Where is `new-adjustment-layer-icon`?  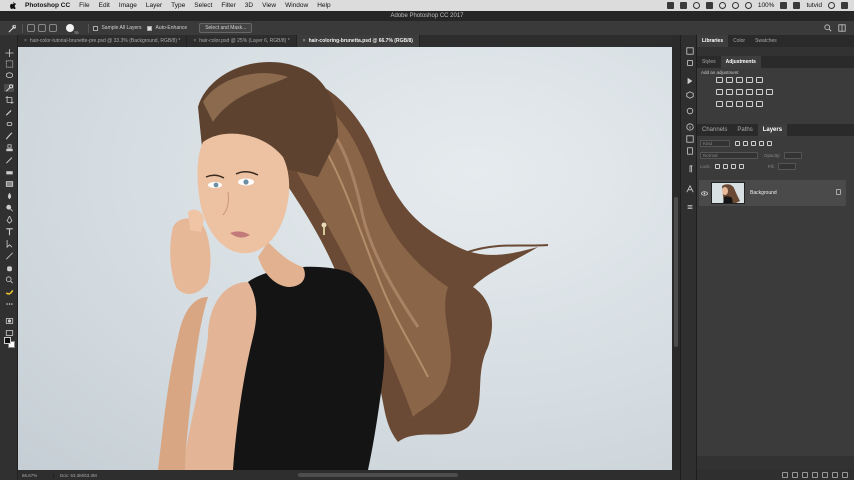
new-adjustment-layer-icon is located at coordinates (815, 474).